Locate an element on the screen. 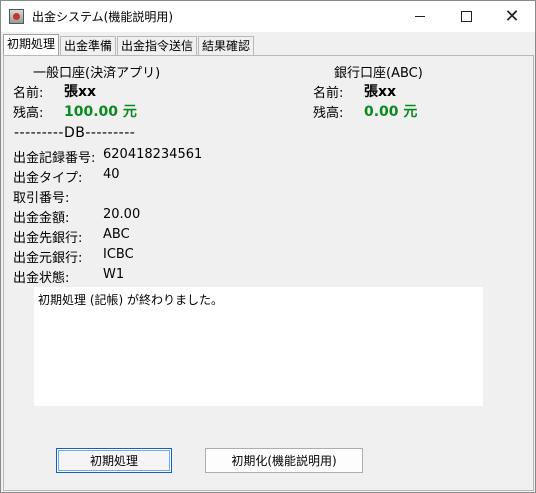 The image size is (536, 493). db-field-value: W1 is located at coordinates (114, 274).